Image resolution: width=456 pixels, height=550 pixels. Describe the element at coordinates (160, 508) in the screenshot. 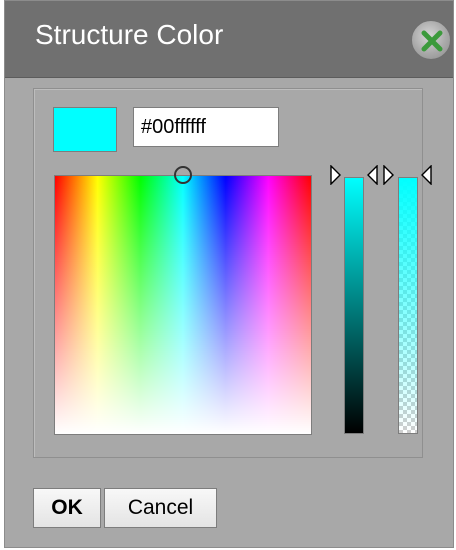

I see `cancel-button: Cancel` at that location.